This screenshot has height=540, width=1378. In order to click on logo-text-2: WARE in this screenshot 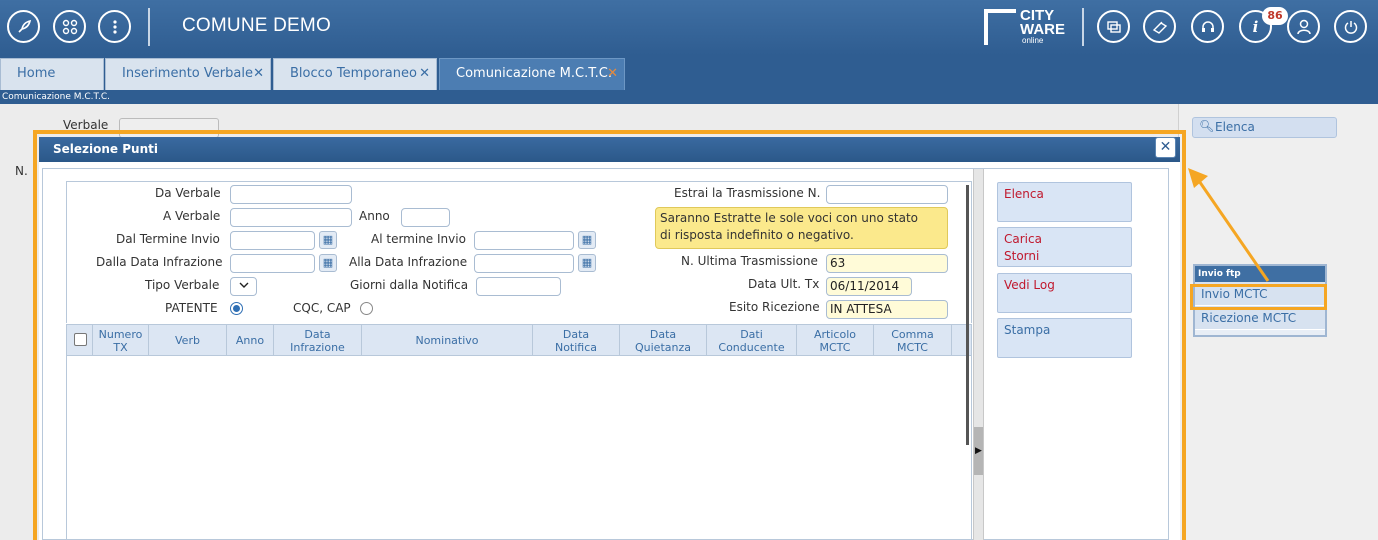, I will do `click(1042, 29)`.